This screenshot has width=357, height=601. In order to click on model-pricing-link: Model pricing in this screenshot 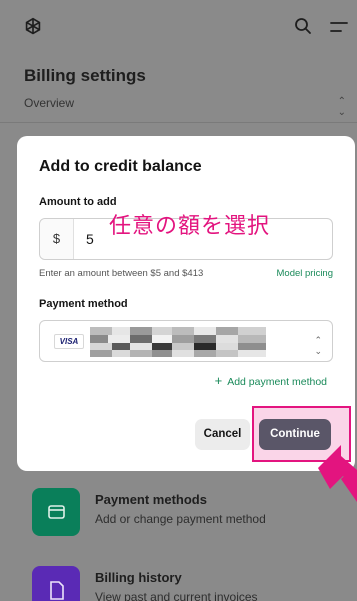, I will do `click(305, 273)`.